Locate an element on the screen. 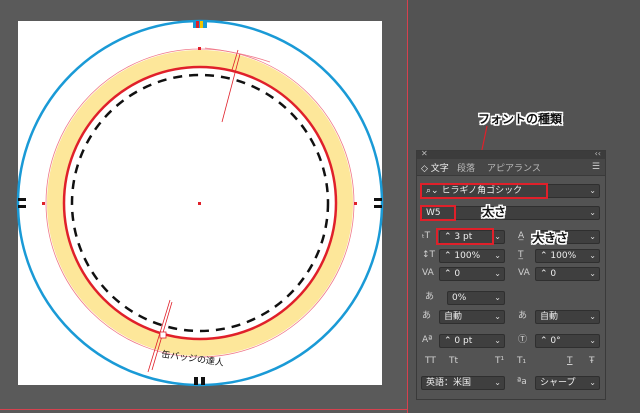 This screenshot has width=640, height=413. language-select: 英語：米国 ⌄ is located at coordinates (463, 383).